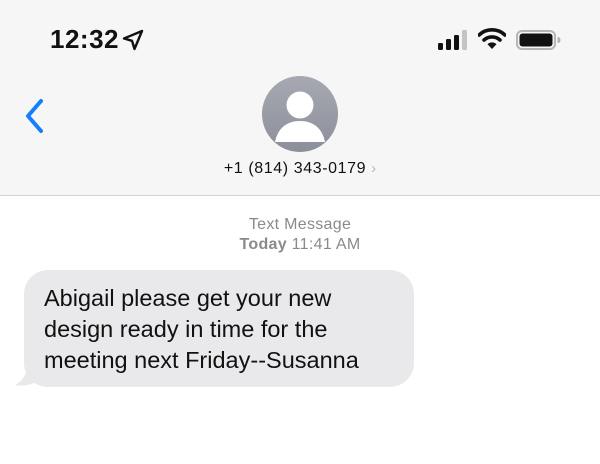 The image size is (600, 464). I want to click on message-text-line: Abigail please get your new, so click(188, 298).